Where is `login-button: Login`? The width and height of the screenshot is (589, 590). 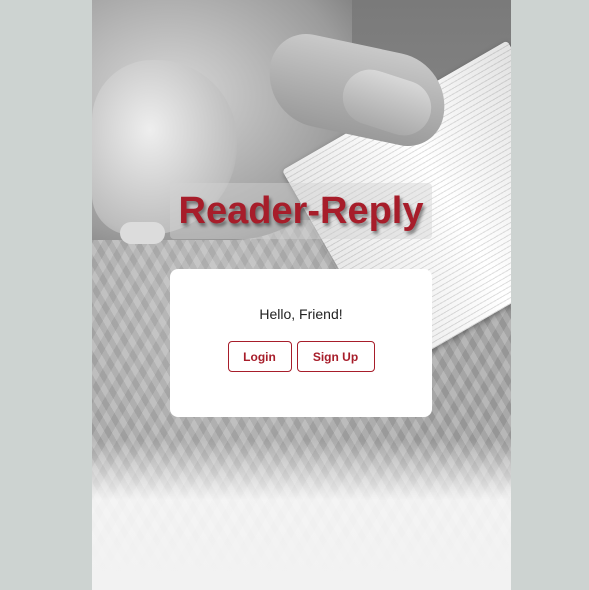 login-button: Login is located at coordinates (259, 356).